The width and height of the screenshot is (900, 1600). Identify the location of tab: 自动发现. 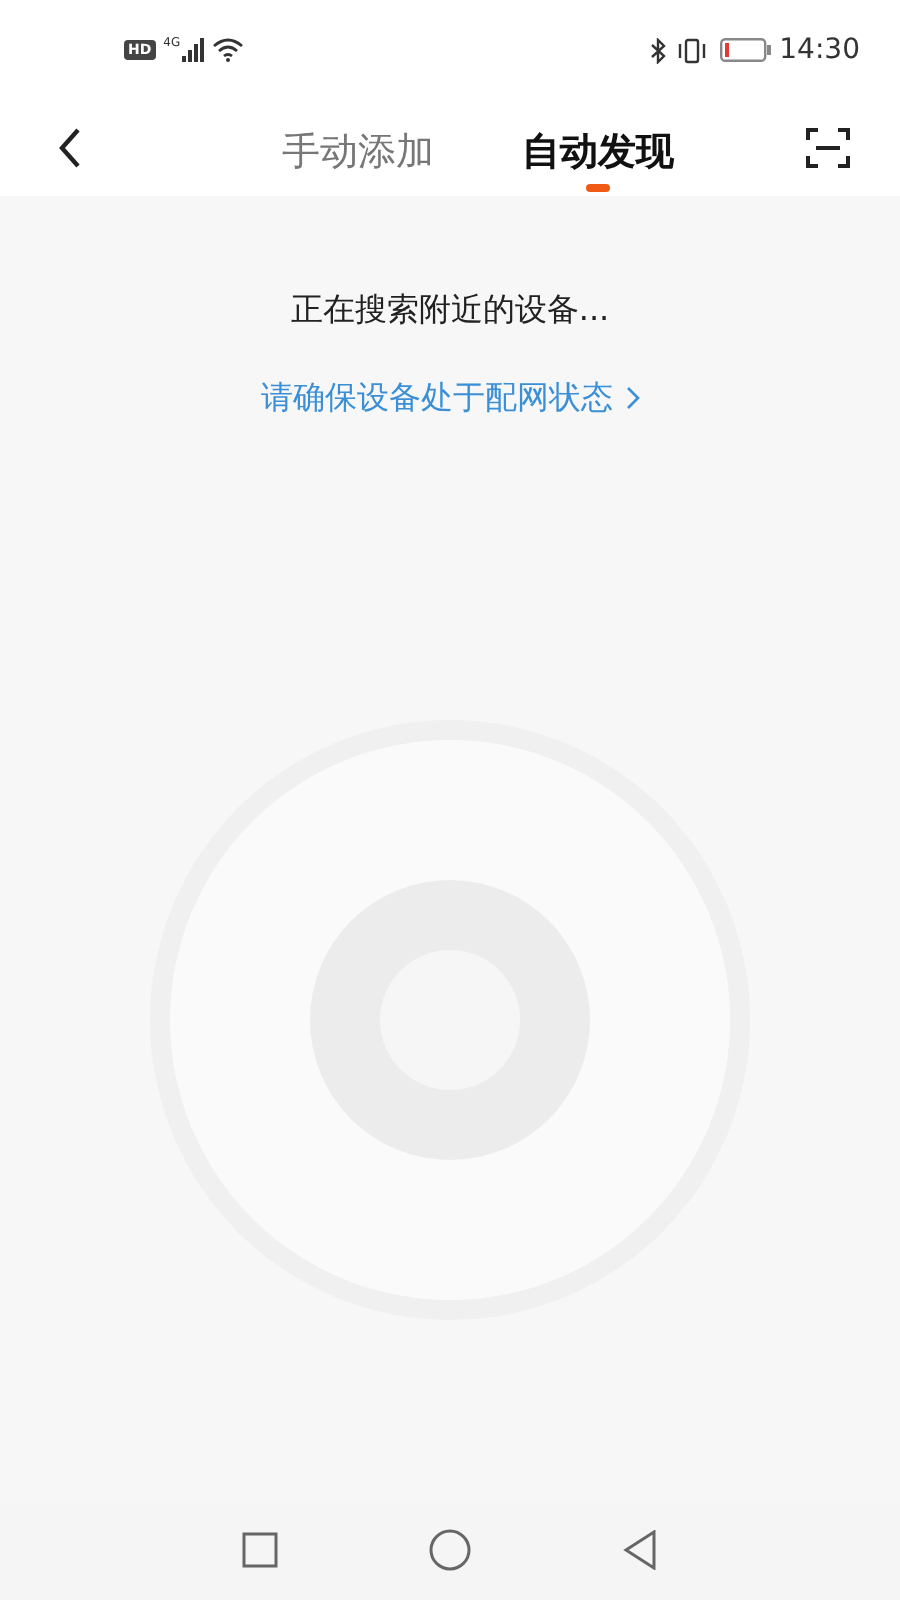
(598, 148).